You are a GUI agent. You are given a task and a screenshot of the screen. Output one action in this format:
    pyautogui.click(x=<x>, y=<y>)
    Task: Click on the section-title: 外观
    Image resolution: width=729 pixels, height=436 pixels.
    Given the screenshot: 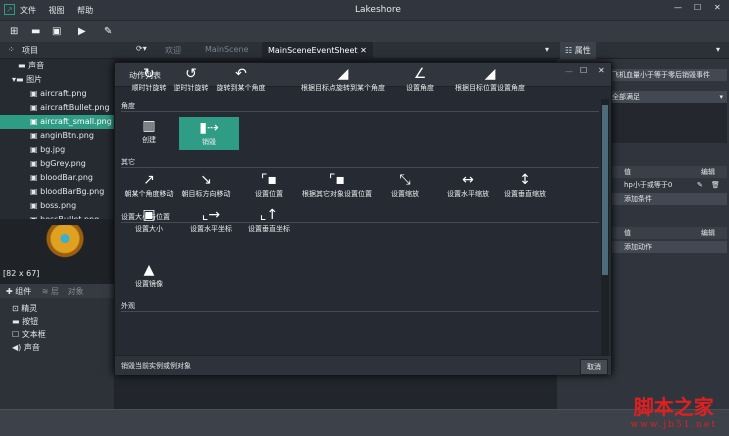 What is the action you would take?
    pyautogui.click(x=128, y=306)
    